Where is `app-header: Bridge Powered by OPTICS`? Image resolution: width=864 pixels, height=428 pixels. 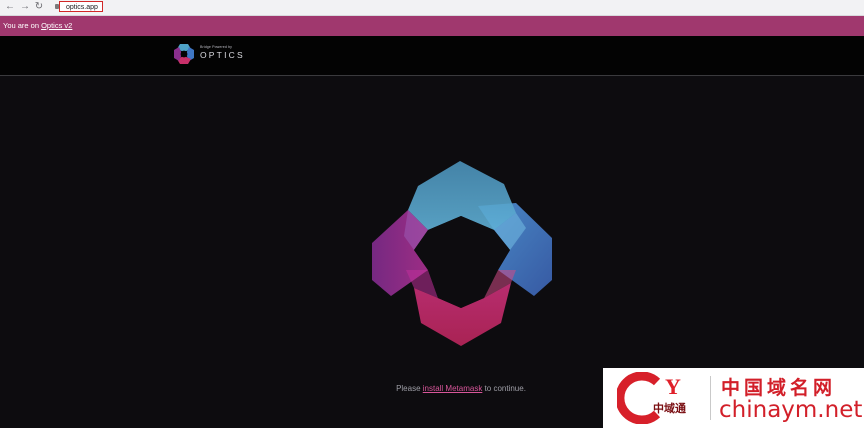 app-header: Bridge Powered by OPTICS is located at coordinates (432, 56).